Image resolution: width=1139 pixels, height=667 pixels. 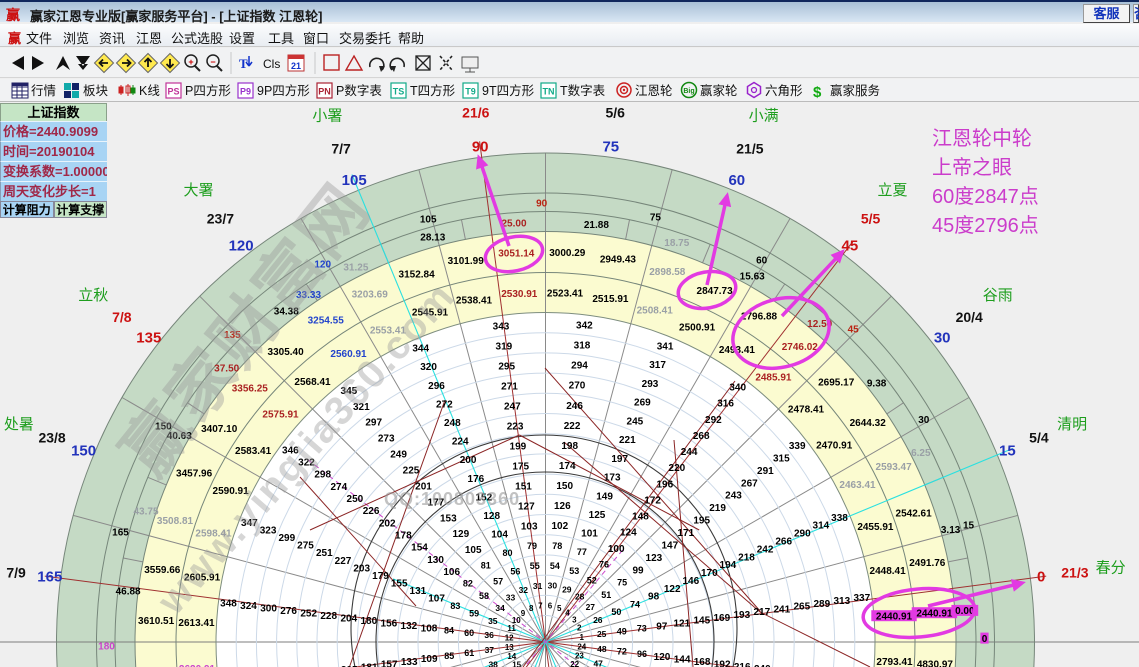 I want to click on svg-text: 130, so click(x=435, y=560).